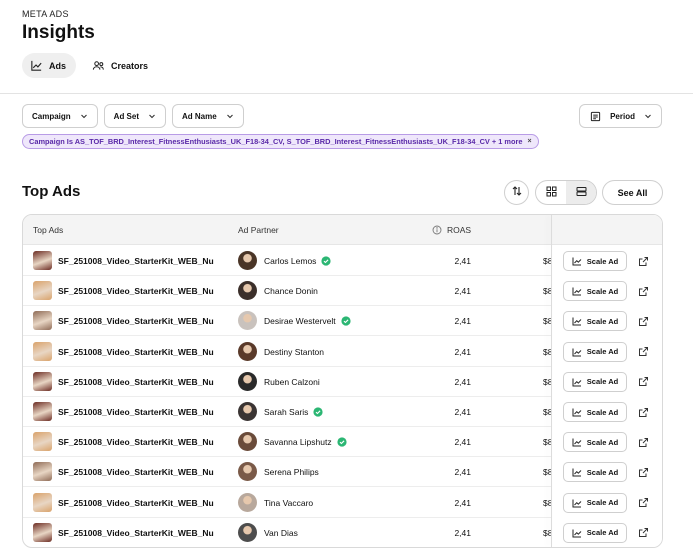 The width and height of the screenshot is (693, 557). Describe the element at coordinates (290, 261) in the screenshot. I see `partner-name: Carlos Lemos` at that location.